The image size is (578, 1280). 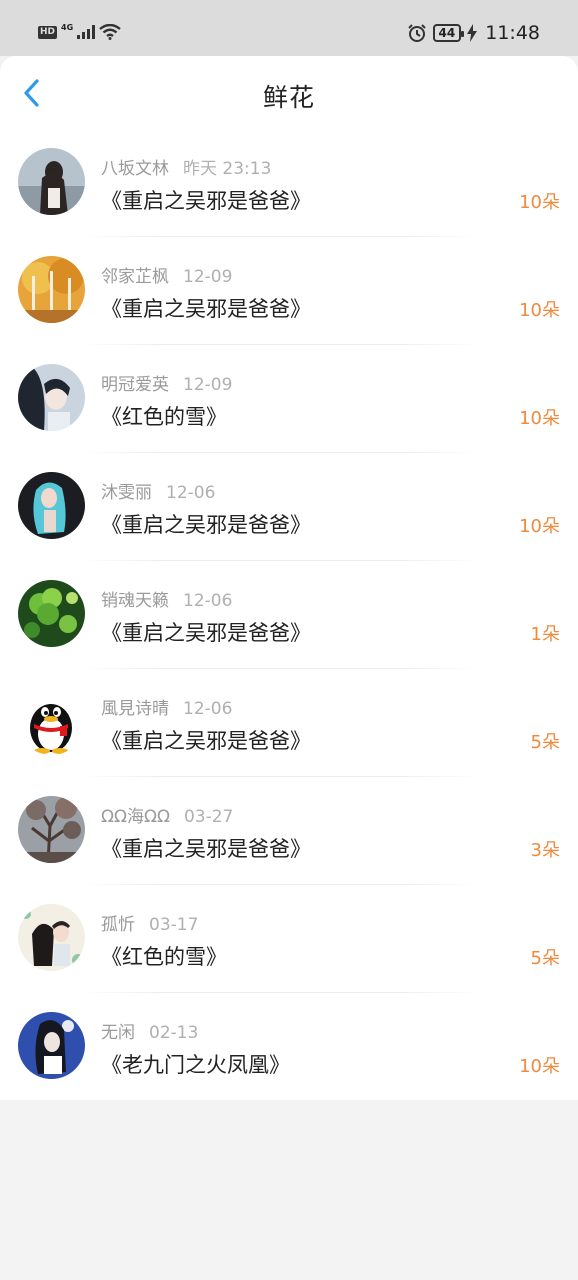 What do you see at coordinates (118, 925) in the screenshot?
I see `user-name: 孤忻` at bounding box center [118, 925].